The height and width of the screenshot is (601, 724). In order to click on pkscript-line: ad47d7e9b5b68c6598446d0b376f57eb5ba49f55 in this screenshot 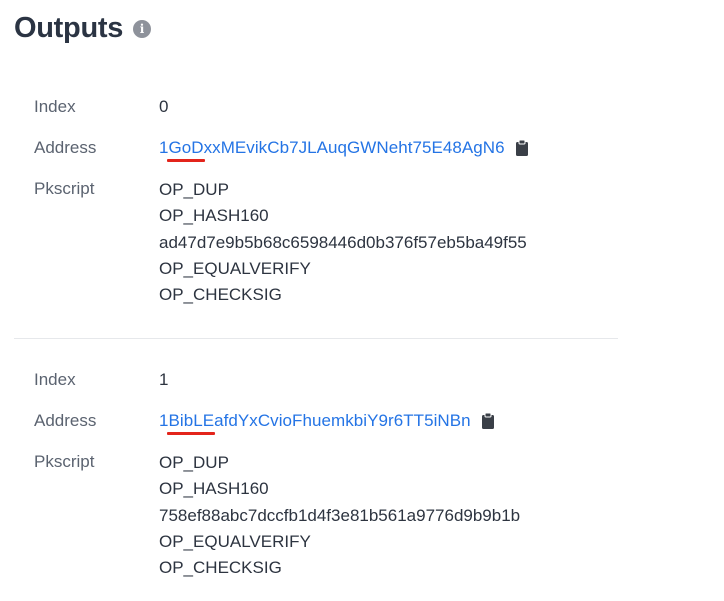, I will do `click(343, 242)`.